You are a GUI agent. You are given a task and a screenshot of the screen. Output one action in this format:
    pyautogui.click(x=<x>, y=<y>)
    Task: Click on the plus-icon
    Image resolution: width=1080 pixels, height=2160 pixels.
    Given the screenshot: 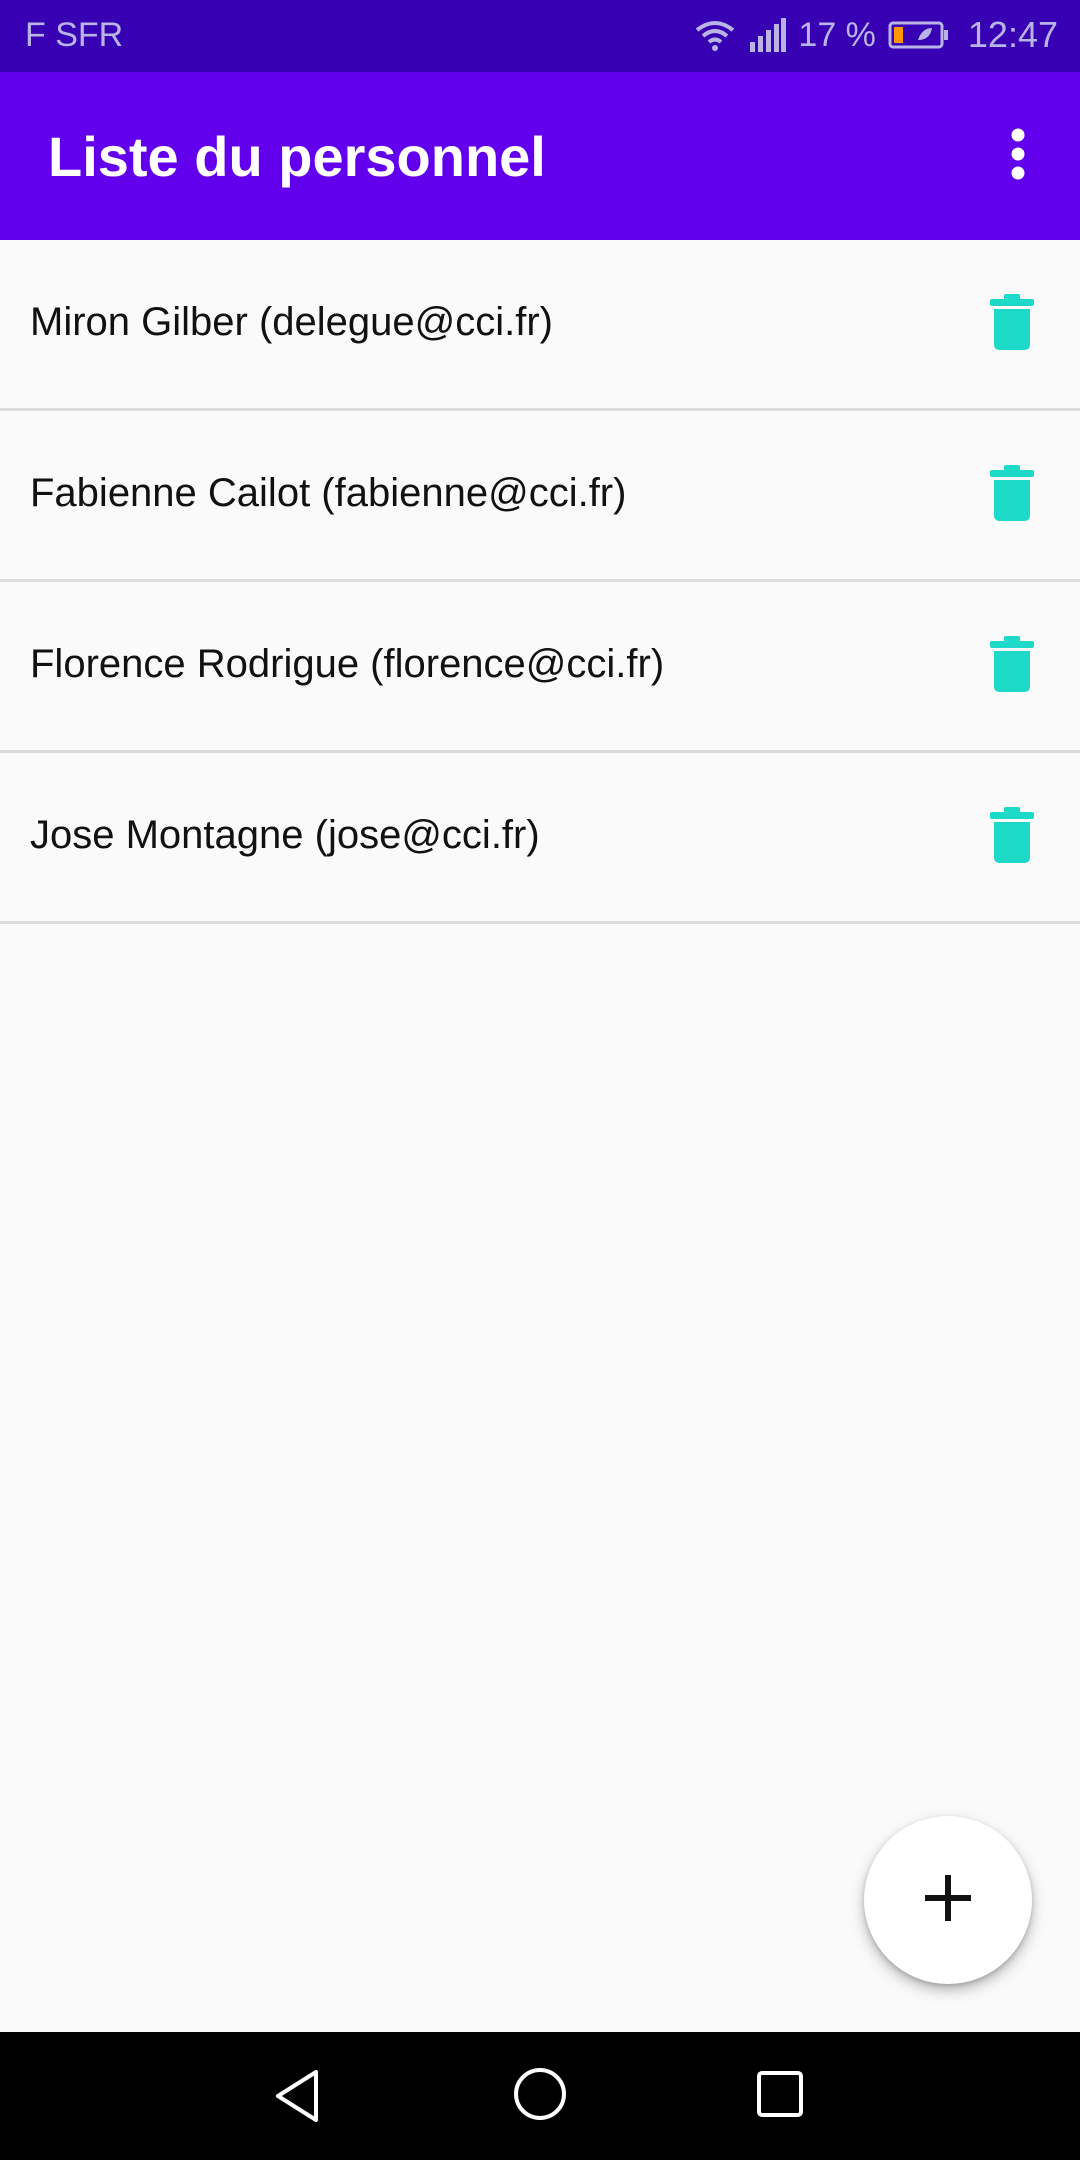 What is the action you would take?
    pyautogui.click(x=948, y=1900)
    